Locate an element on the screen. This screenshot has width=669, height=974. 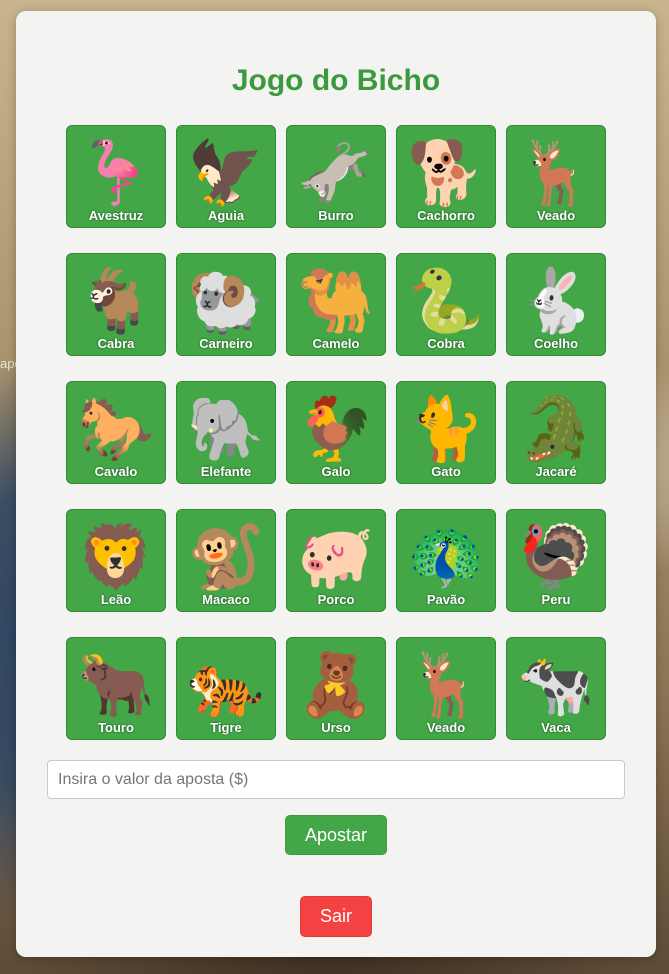
animal-tile: 🐈 Gato is located at coordinates (446, 432).